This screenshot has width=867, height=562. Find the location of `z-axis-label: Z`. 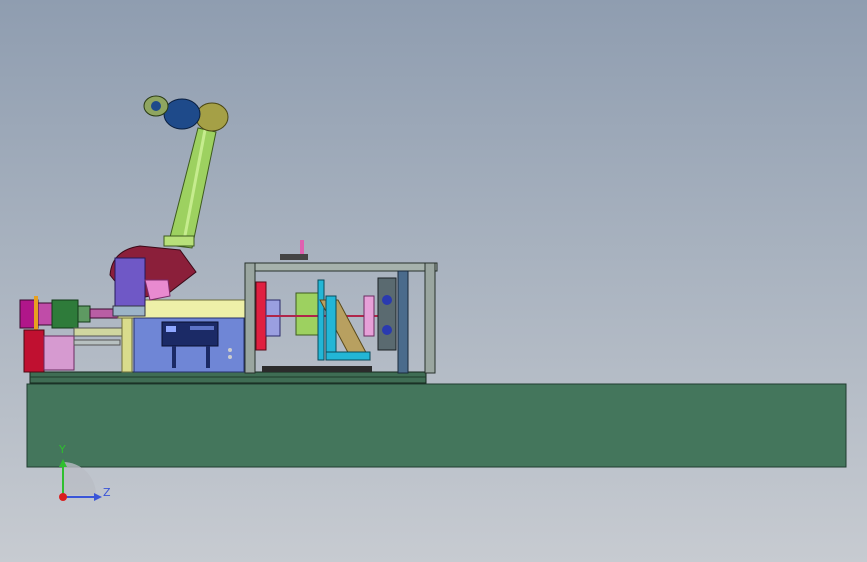

z-axis-label: Z is located at coordinates (107, 492).